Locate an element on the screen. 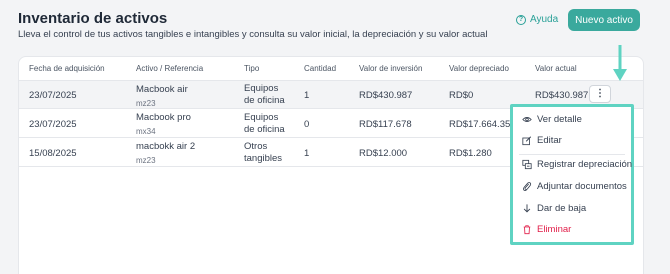 The height and width of the screenshot is (274, 670). column-header: Valor depreciado is located at coordinates (479, 68).